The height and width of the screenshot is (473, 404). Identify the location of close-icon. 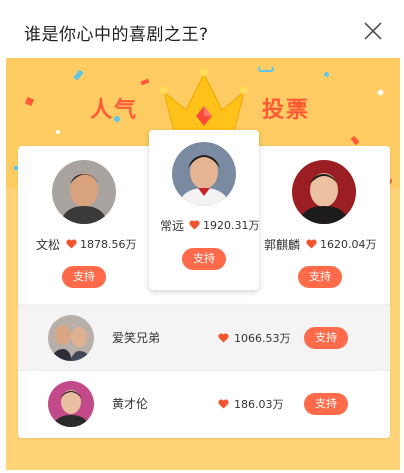
(373, 31).